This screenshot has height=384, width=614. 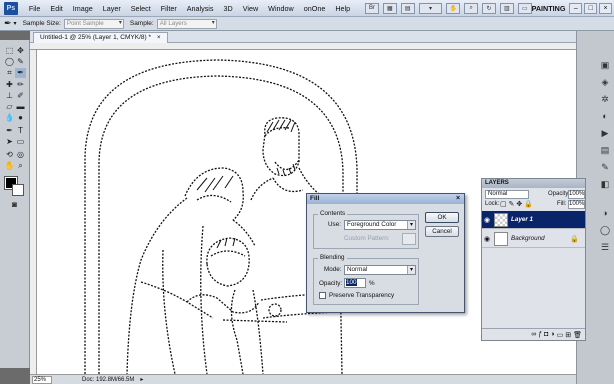 What do you see at coordinates (186, 23) in the screenshot?
I see `sample-select: All Layers` at bounding box center [186, 23].